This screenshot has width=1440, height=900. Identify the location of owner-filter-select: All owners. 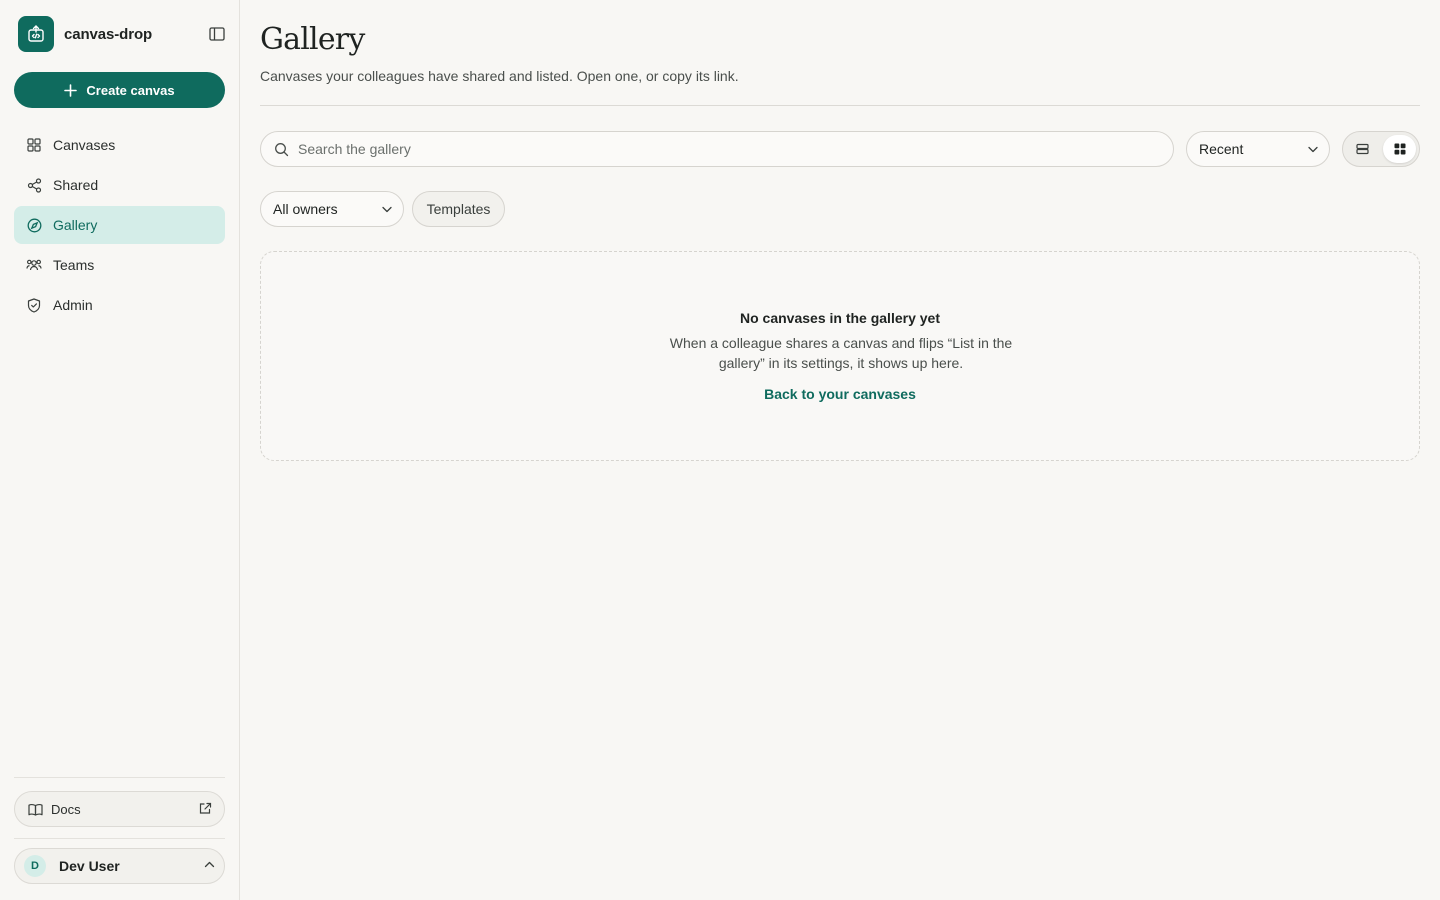
(332, 209).